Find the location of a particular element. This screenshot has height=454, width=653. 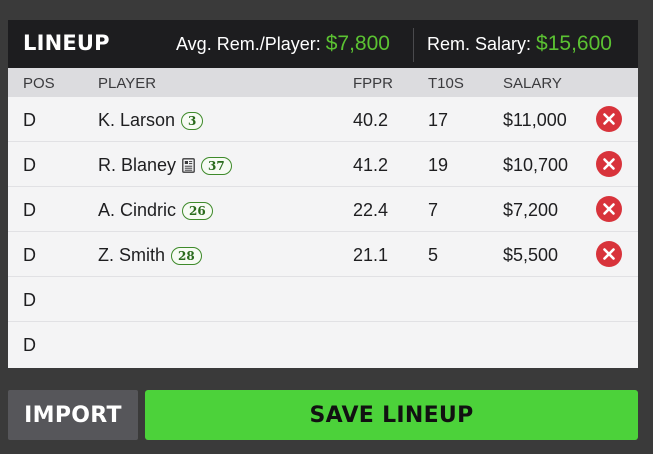

row-fppr: 22.4 is located at coordinates (371, 210).